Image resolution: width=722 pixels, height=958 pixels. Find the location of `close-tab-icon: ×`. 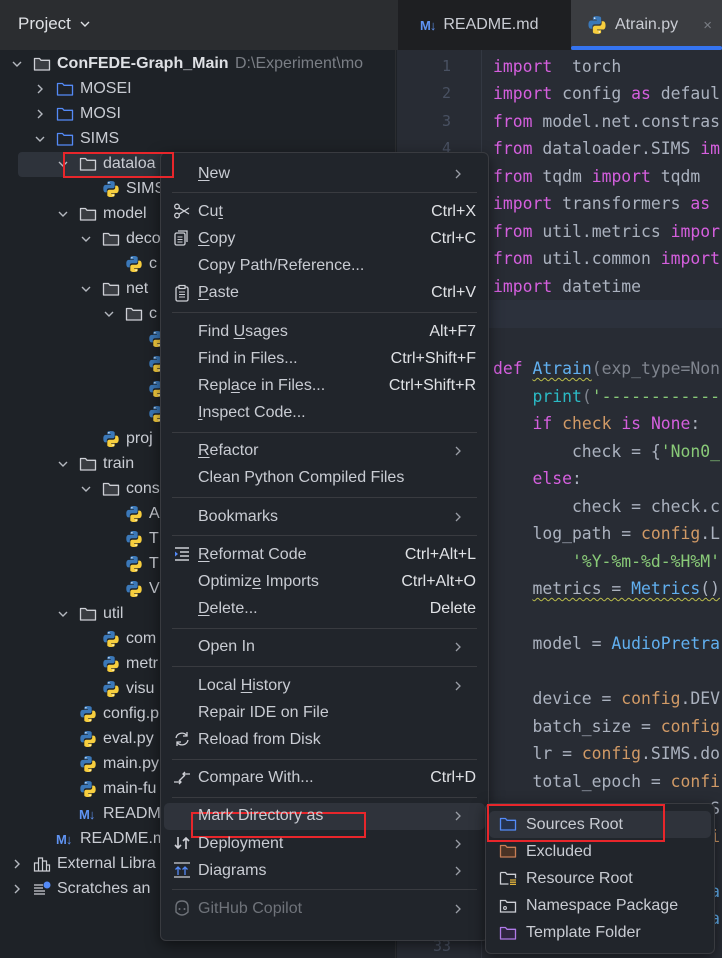

close-tab-icon: × is located at coordinates (707, 25).